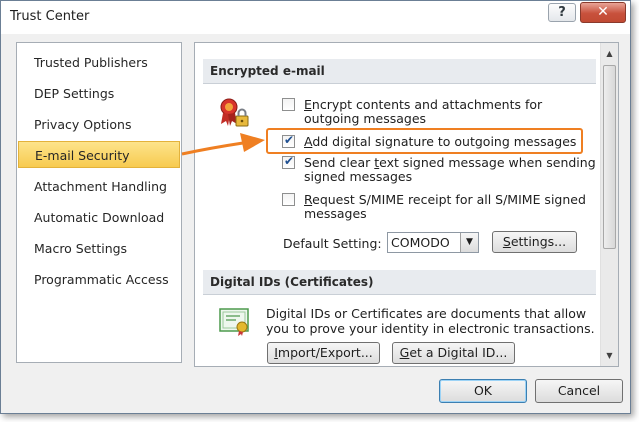 The height and width of the screenshot is (422, 639). What do you see at coordinates (99, 62) in the screenshot?
I see `nav-item-trusted-publishers: Trusted Publishers` at bounding box center [99, 62].